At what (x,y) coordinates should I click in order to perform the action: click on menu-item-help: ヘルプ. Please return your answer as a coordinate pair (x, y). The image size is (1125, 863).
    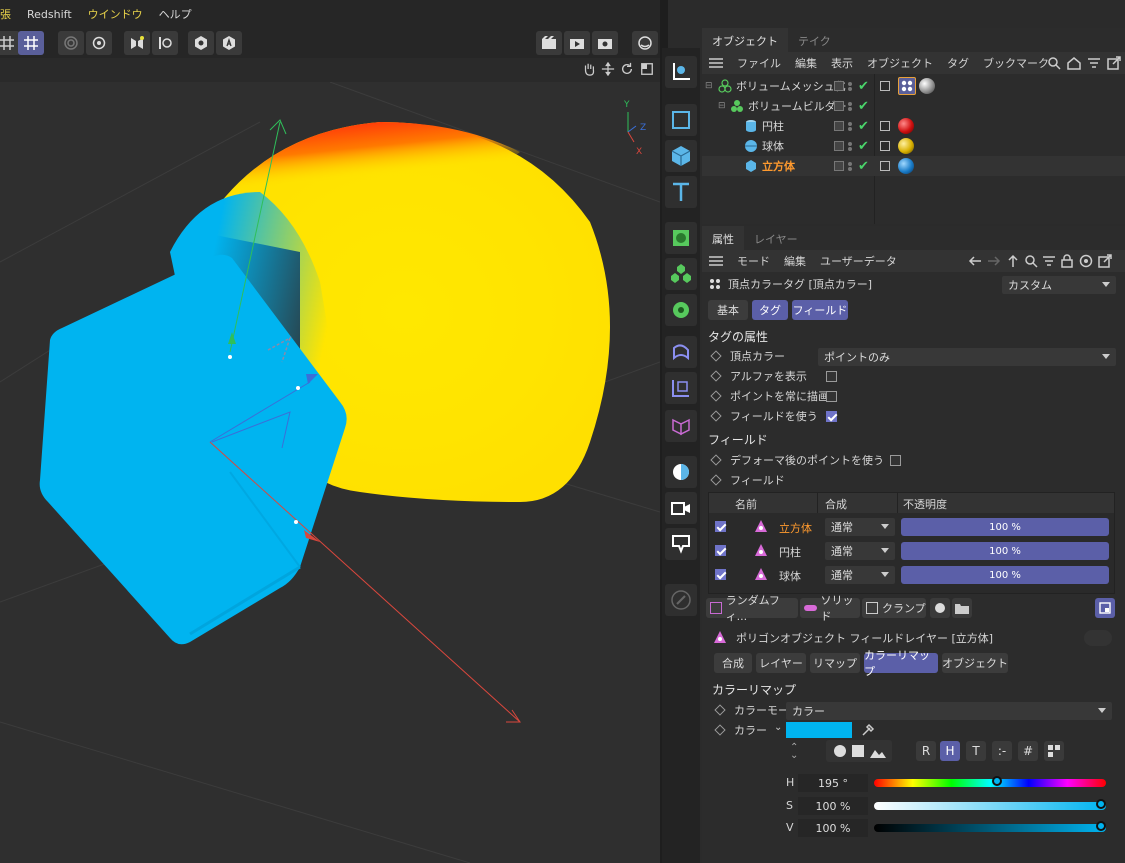
    Looking at the image, I should click on (175, 14).